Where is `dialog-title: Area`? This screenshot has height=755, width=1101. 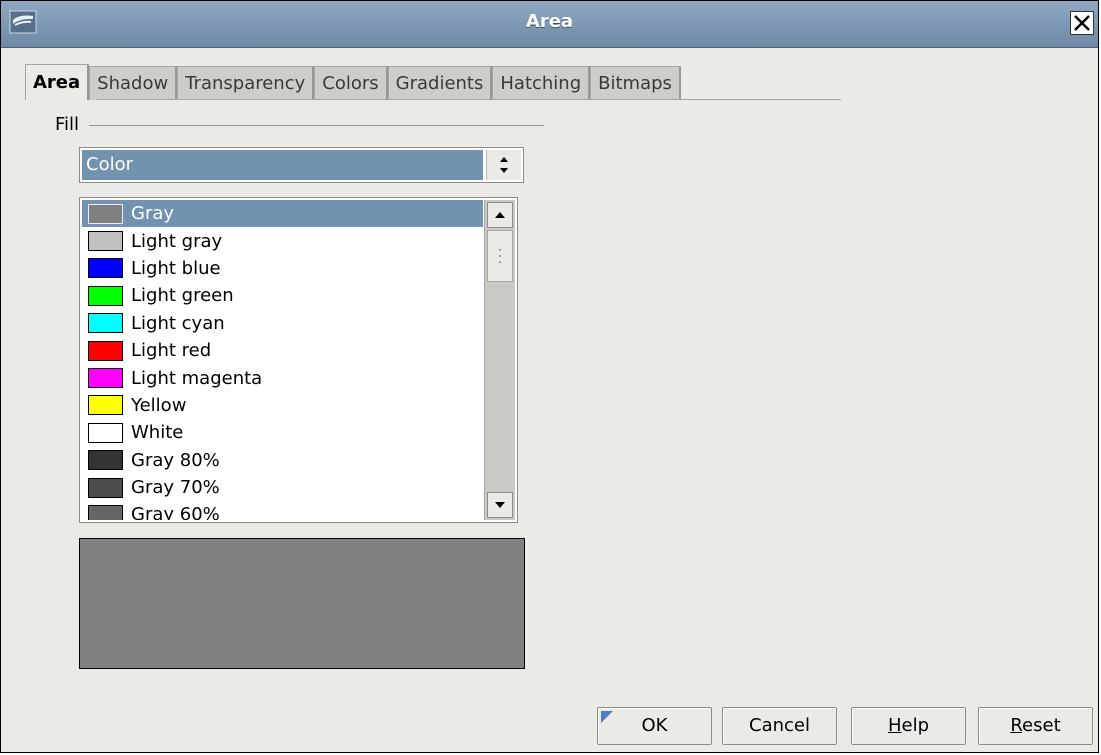
dialog-title: Area is located at coordinates (549, 21).